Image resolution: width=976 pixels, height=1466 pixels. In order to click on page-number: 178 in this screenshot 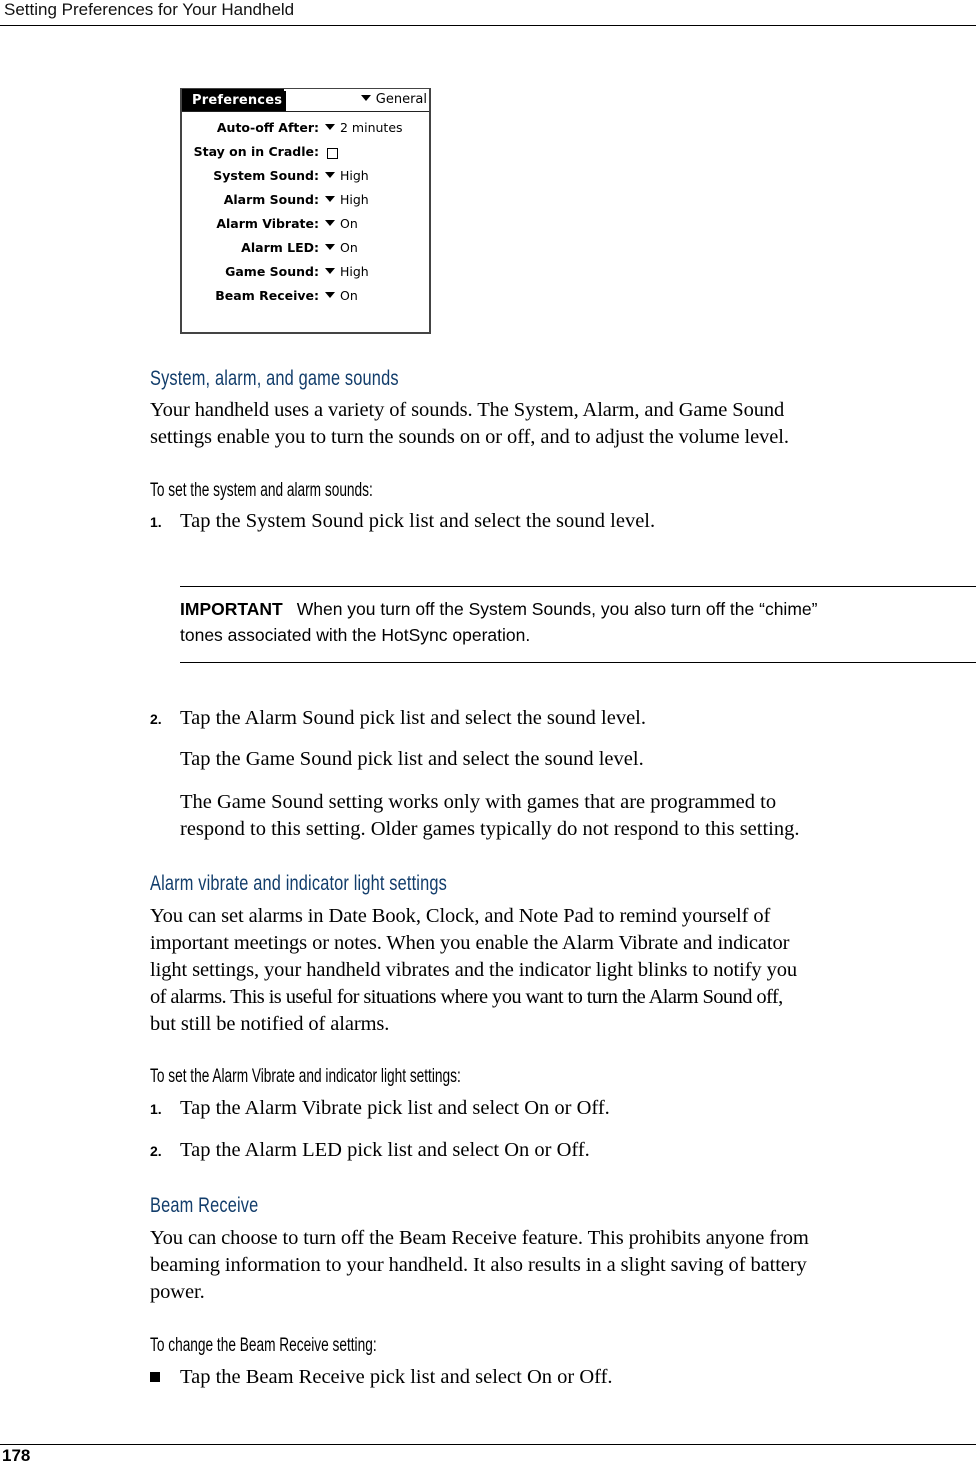, I will do `click(16, 1455)`.